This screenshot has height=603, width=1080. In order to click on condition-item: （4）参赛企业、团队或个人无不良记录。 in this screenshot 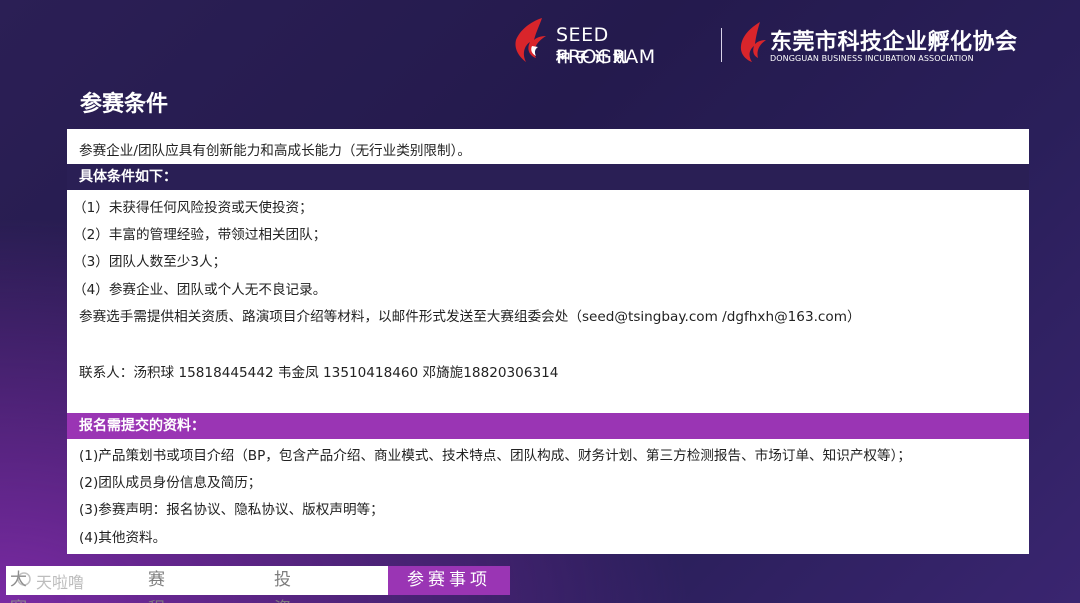, I will do `click(200, 290)`.